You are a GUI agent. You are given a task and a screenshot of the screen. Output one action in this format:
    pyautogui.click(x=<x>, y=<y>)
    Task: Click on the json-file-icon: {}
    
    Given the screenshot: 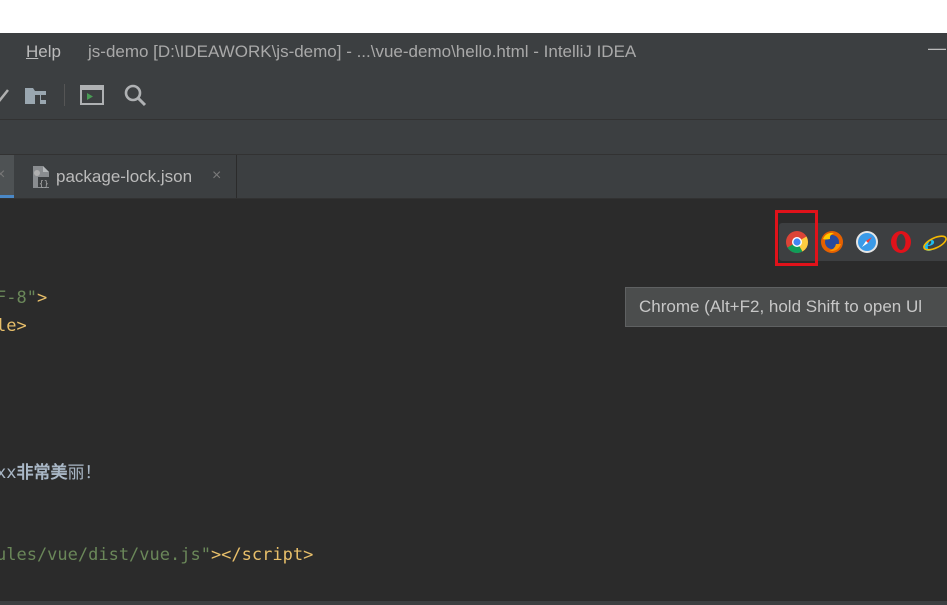 What is the action you would take?
    pyautogui.click(x=41, y=179)
    